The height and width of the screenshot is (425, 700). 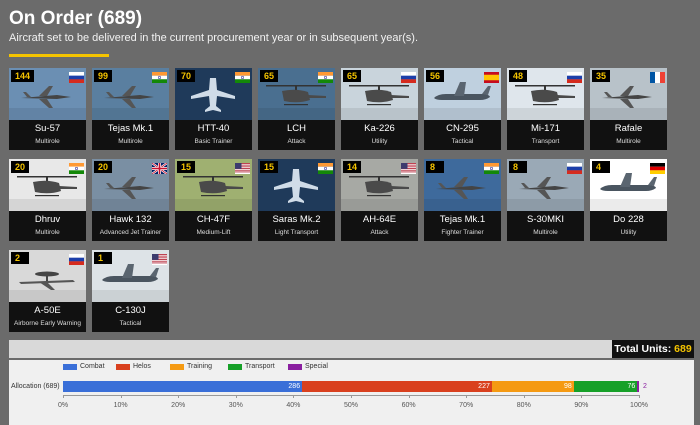 I want to click on axis-tick-label: 20%, so click(x=178, y=405).